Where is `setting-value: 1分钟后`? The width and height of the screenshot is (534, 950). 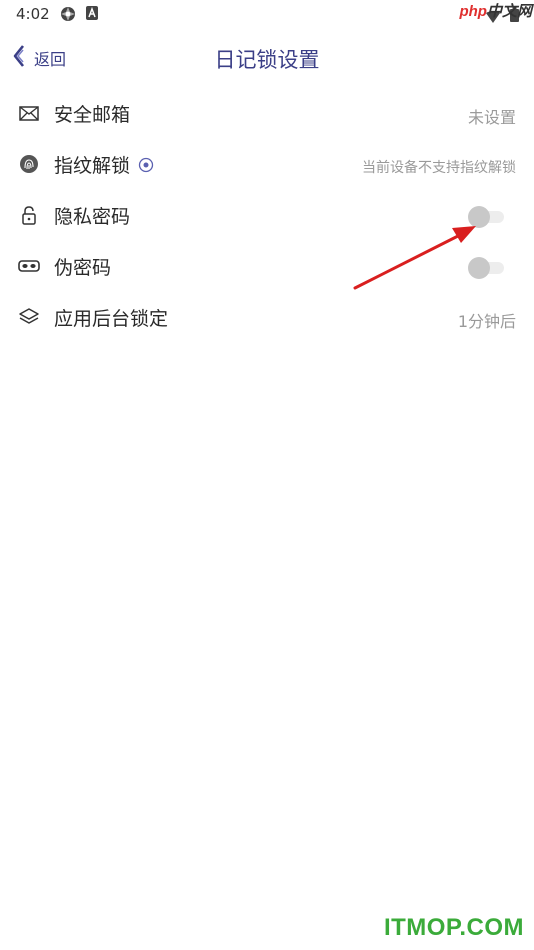 setting-value: 1分钟后 is located at coordinates (486, 321).